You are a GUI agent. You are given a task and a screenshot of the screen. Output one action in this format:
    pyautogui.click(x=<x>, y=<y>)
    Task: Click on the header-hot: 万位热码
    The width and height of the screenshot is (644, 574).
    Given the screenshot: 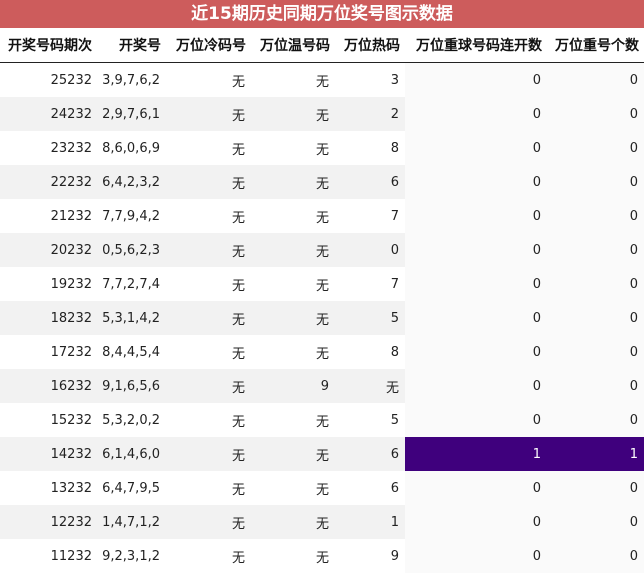 What is the action you would take?
    pyautogui.click(x=370, y=45)
    